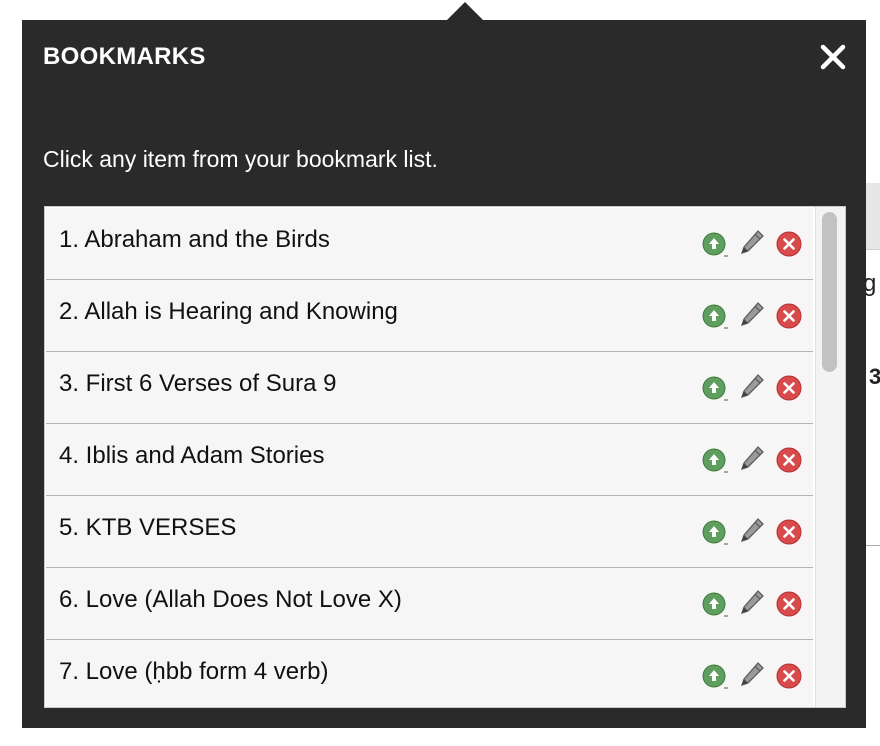 This screenshot has width=880, height=746. What do you see at coordinates (429, 604) in the screenshot?
I see `bookmark-item: 6. Love (Allah Does Not Love X)` at bounding box center [429, 604].